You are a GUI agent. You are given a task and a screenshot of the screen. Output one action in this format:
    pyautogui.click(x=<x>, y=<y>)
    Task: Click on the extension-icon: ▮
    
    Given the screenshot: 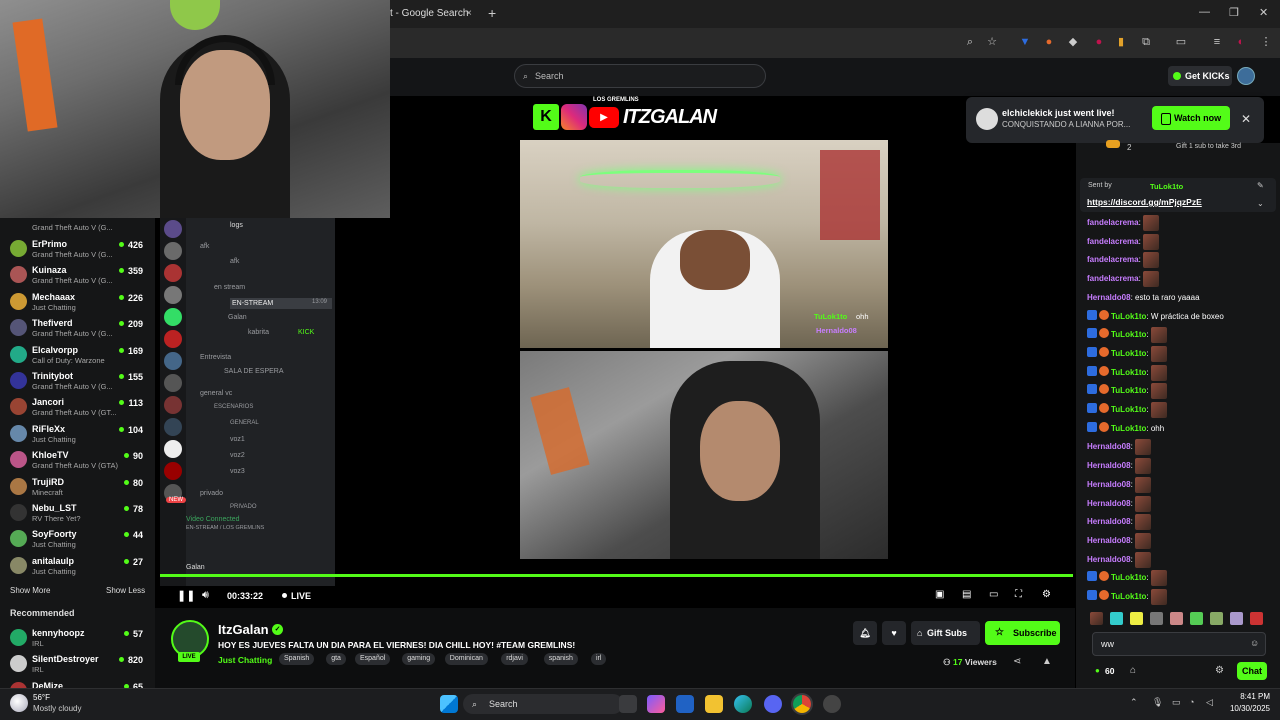 What is the action you would take?
    pyautogui.click(x=1121, y=42)
    